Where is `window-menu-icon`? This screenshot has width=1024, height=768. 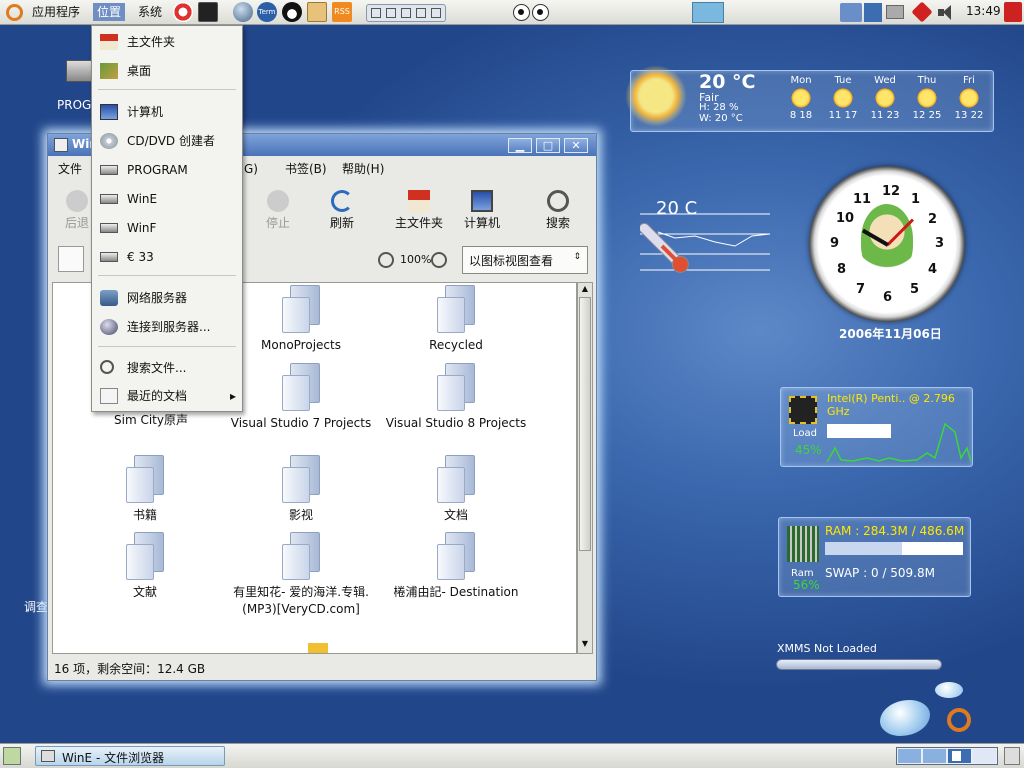 window-menu-icon is located at coordinates (61, 145).